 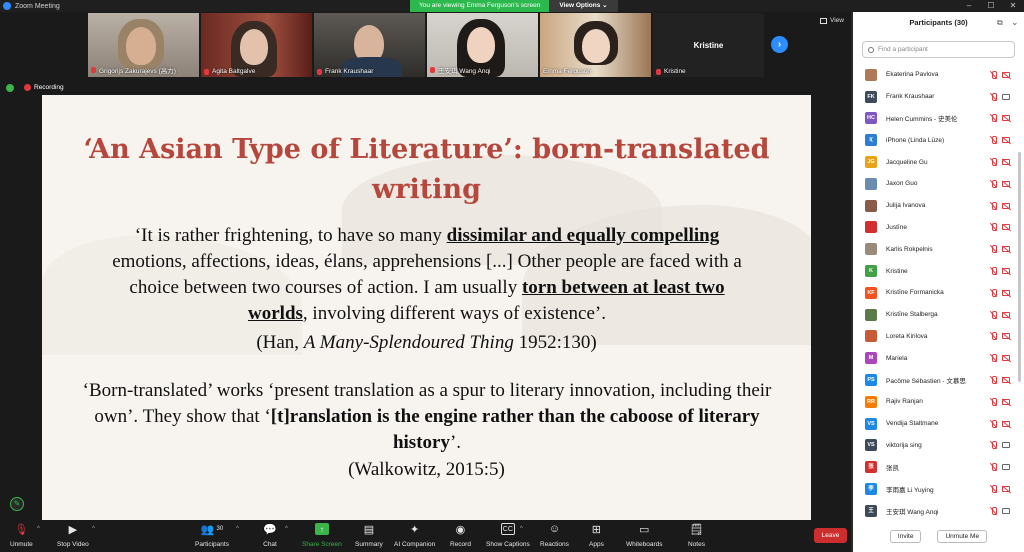 What do you see at coordinates (644, 529) in the screenshot?
I see `whiteboard-icon: ▭` at bounding box center [644, 529].